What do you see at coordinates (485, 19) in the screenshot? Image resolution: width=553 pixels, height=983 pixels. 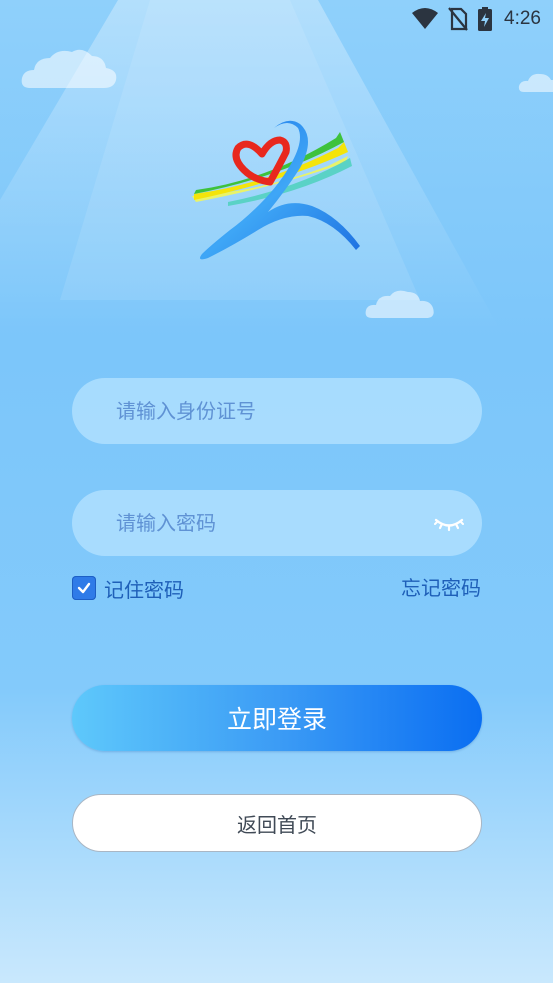 I see `battery-charging-icon` at bounding box center [485, 19].